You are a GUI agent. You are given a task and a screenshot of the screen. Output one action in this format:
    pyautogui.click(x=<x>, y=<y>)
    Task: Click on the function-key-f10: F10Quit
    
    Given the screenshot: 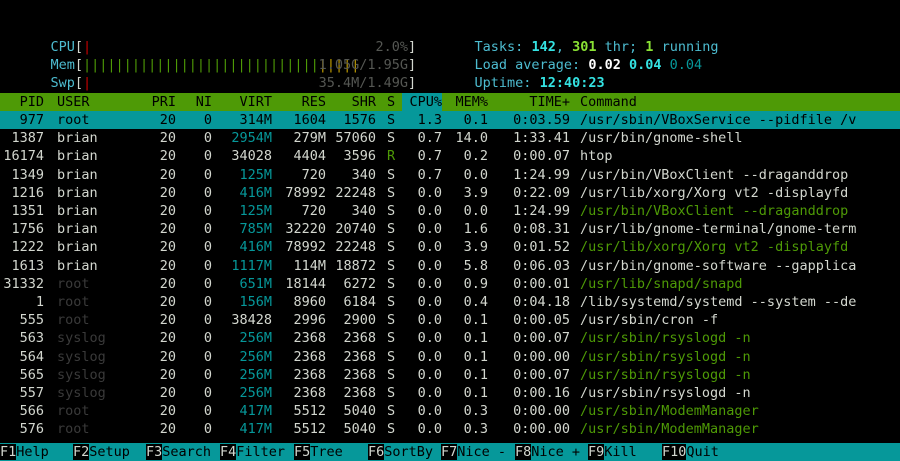 What is the action you would take?
    pyautogui.click(x=690, y=452)
    